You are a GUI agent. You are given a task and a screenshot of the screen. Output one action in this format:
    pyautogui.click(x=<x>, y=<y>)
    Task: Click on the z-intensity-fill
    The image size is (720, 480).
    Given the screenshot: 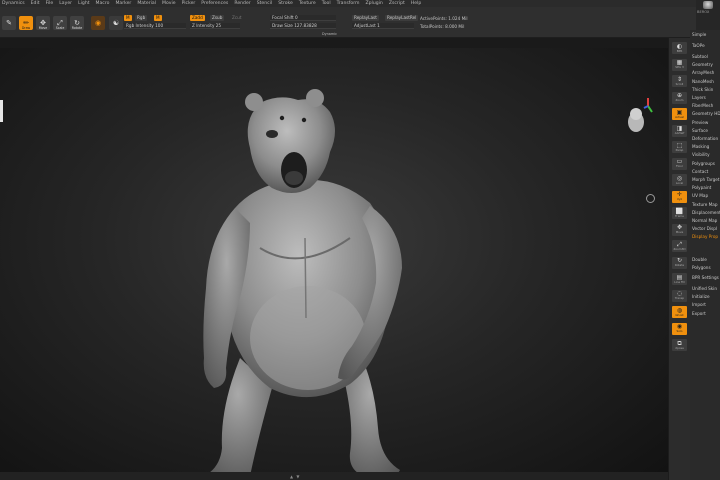 What is the action you would take?
    pyautogui.click(x=215, y=28)
    